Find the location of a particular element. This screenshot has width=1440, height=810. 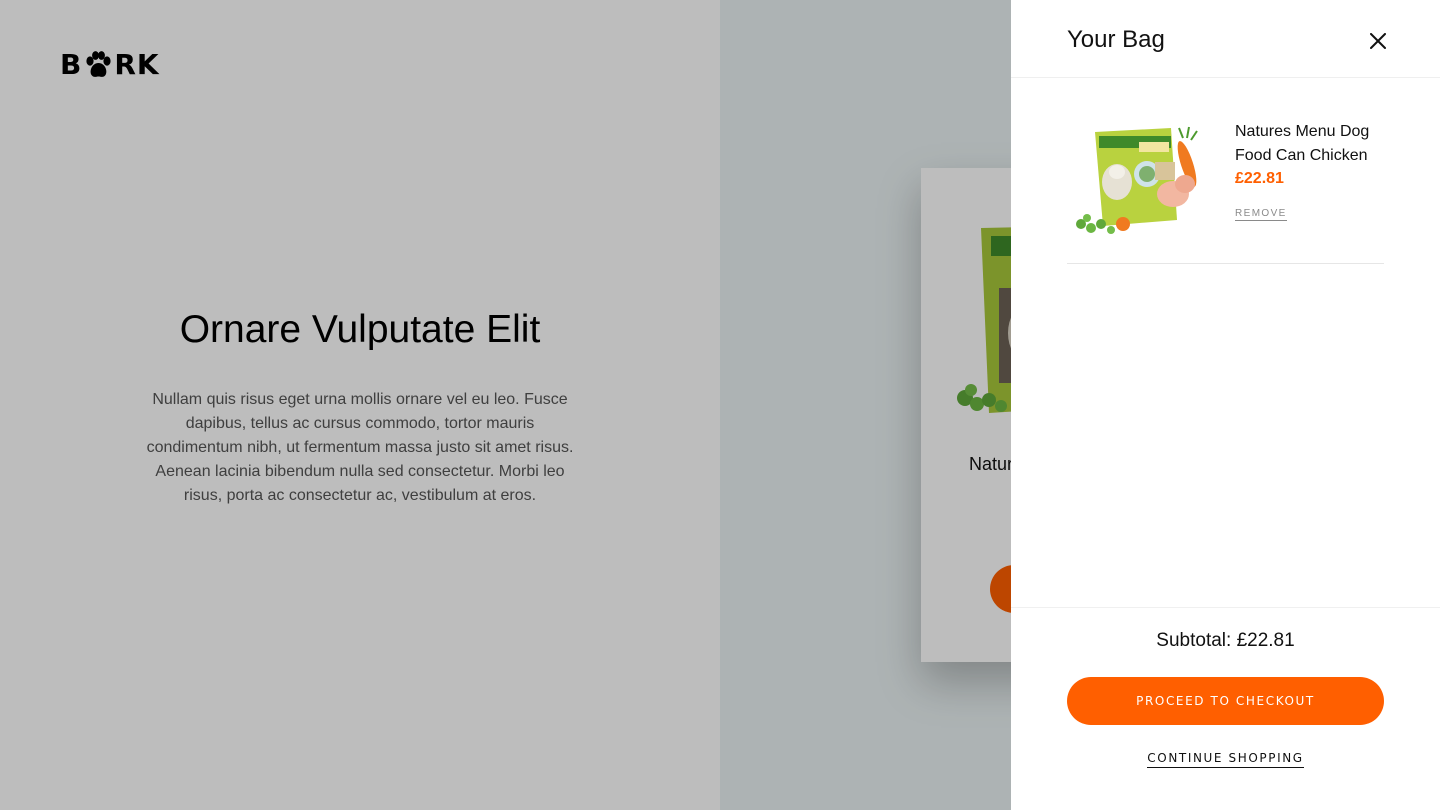

proceed-to-checkout-button: PROCEED TO CHECKOUT is located at coordinates (1225, 701).